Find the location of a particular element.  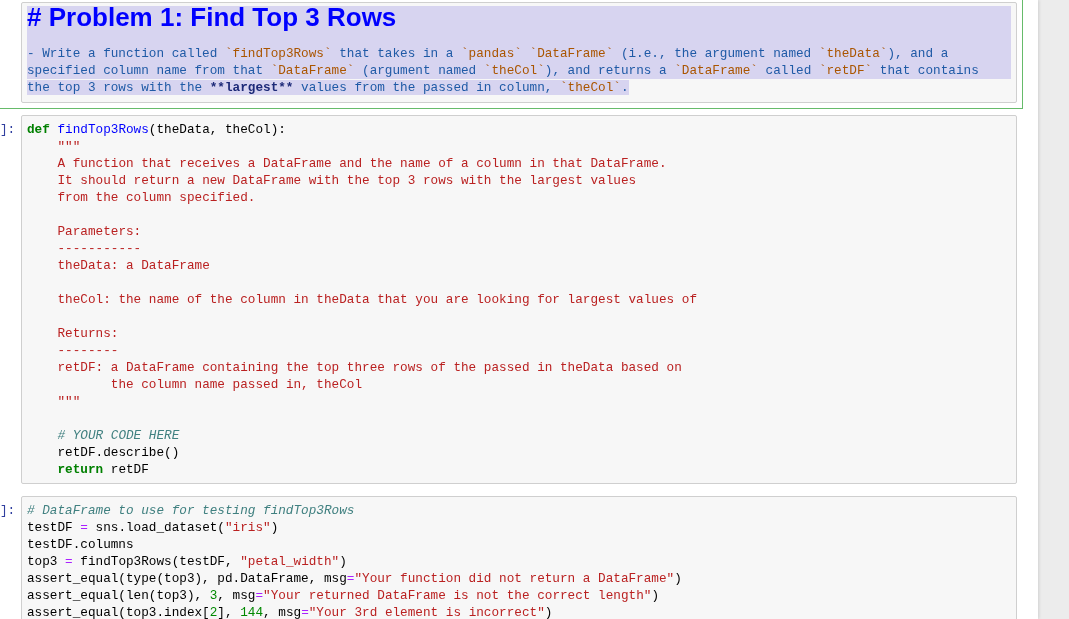

code-line: assert_equal(top3.index[2], 144, msg="Your 3rd element is incorrect") is located at coordinates (290, 612).